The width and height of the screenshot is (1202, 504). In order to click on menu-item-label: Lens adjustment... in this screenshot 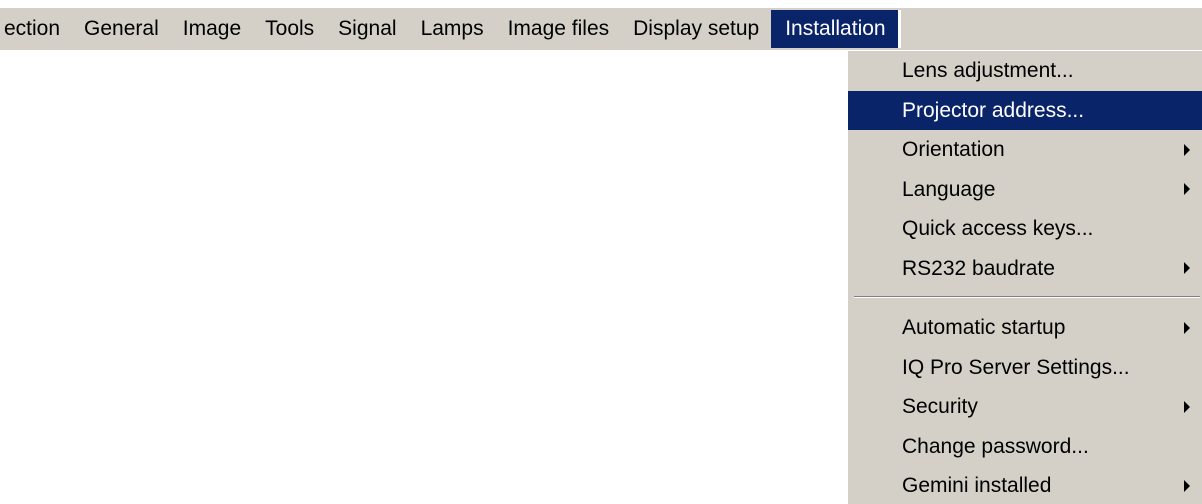, I will do `click(988, 70)`.